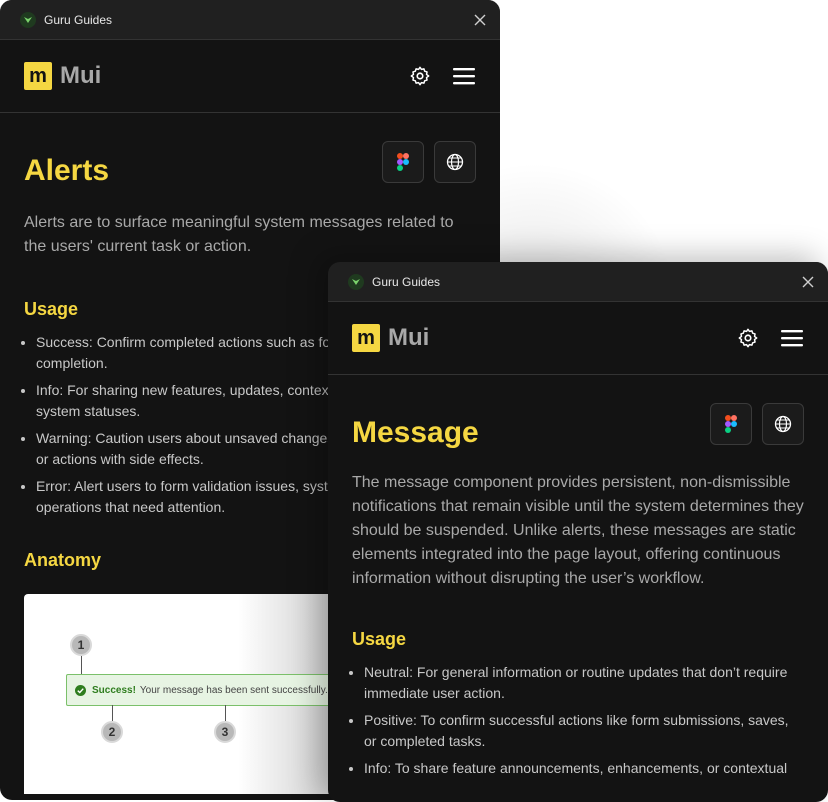 The width and height of the screenshot is (828, 802). Describe the element at coordinates (114, 690) in the screenshot. I see `alert-sample-title: Success!` at that location.